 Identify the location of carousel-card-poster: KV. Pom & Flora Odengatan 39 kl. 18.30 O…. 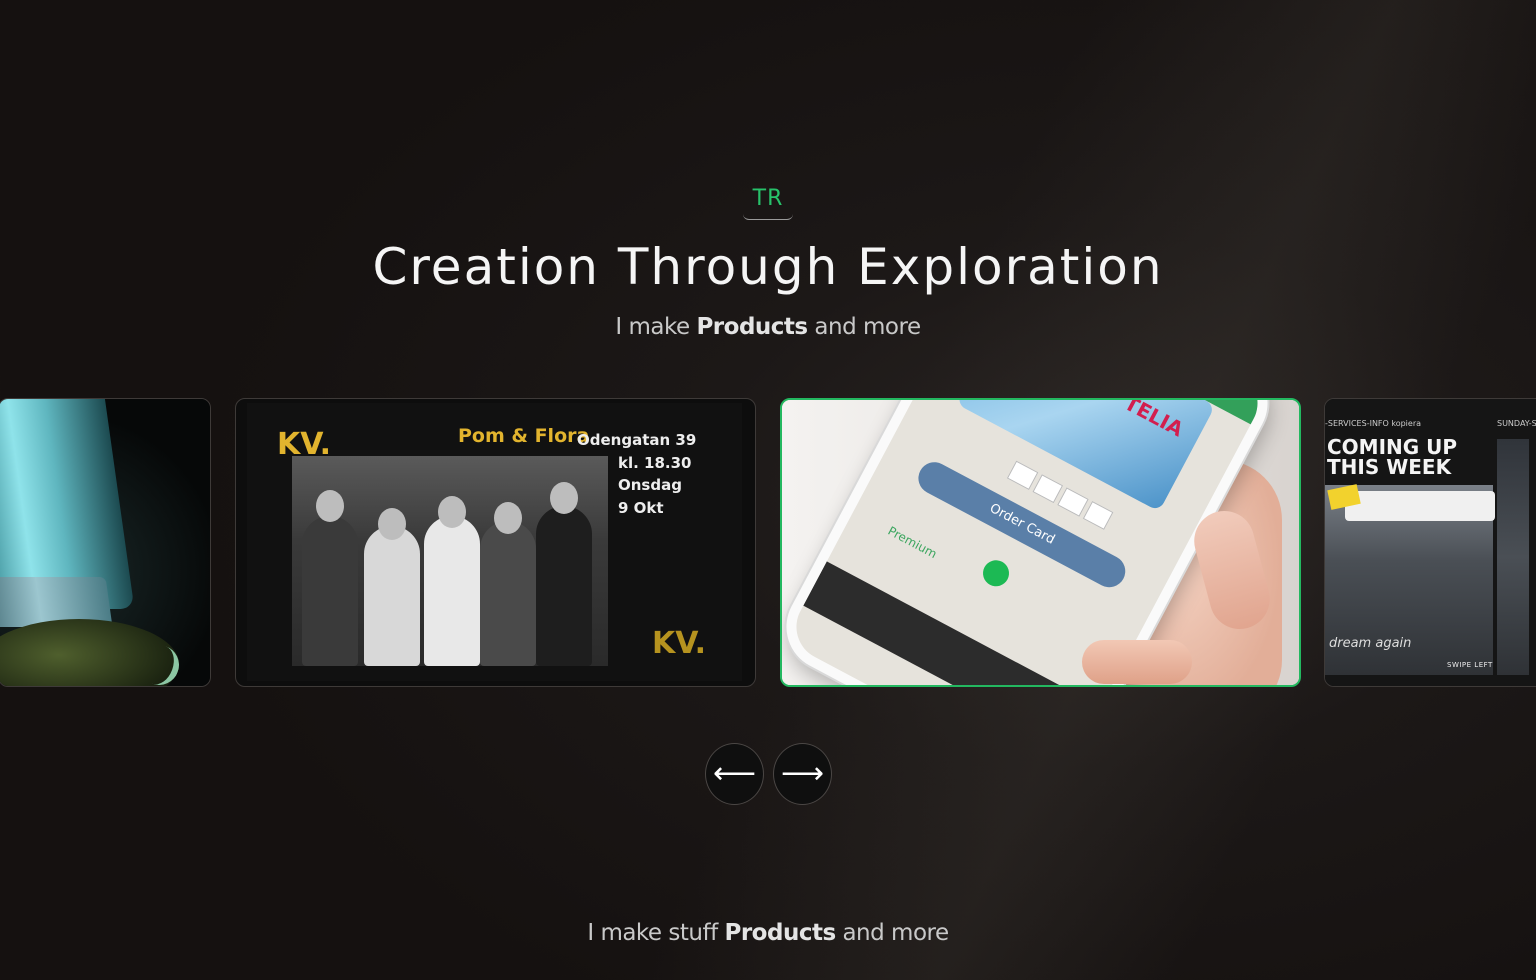
(495, 542).